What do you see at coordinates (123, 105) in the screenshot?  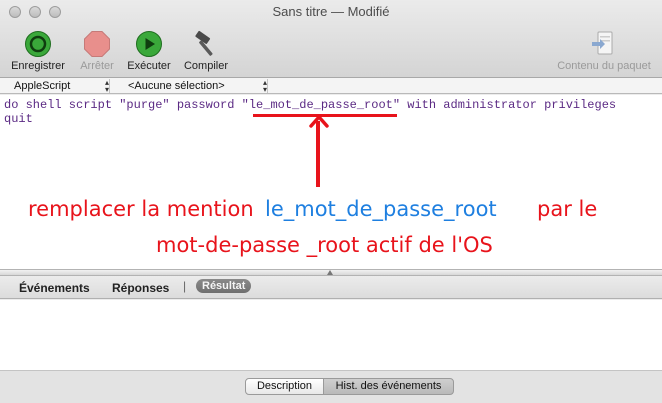 I see `code-line1-prefix: do shell script "purge" password` at bounding box center [123, 105].